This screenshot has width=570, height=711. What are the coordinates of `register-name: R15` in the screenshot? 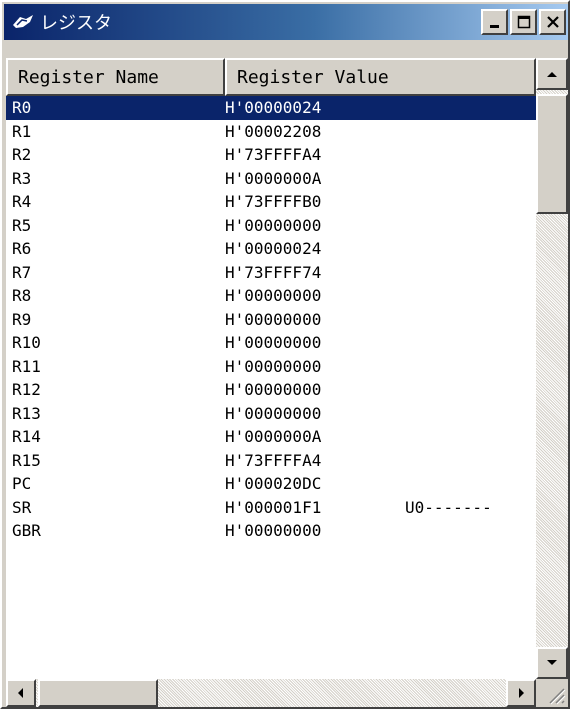 It's located at (26, 460).